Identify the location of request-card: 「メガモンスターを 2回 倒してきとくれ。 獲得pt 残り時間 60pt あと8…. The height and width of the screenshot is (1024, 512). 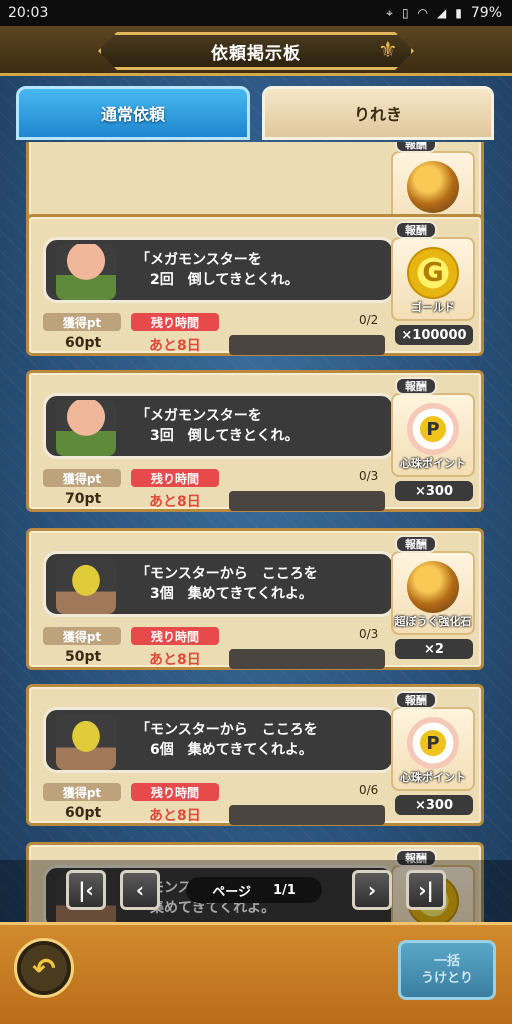
(255, 285).